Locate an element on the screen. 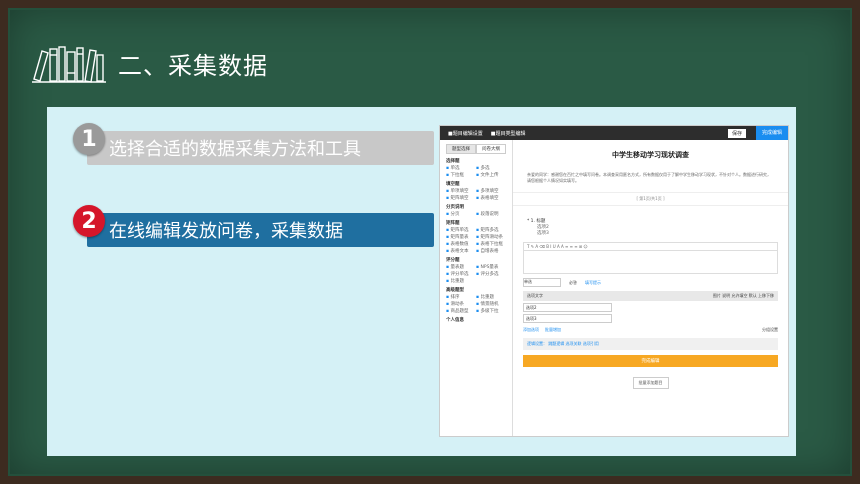 The image size is (860, 484). option-header-right: 图片 说明 允许填空 默认 上移下移 is located at coordinates (743, 295).